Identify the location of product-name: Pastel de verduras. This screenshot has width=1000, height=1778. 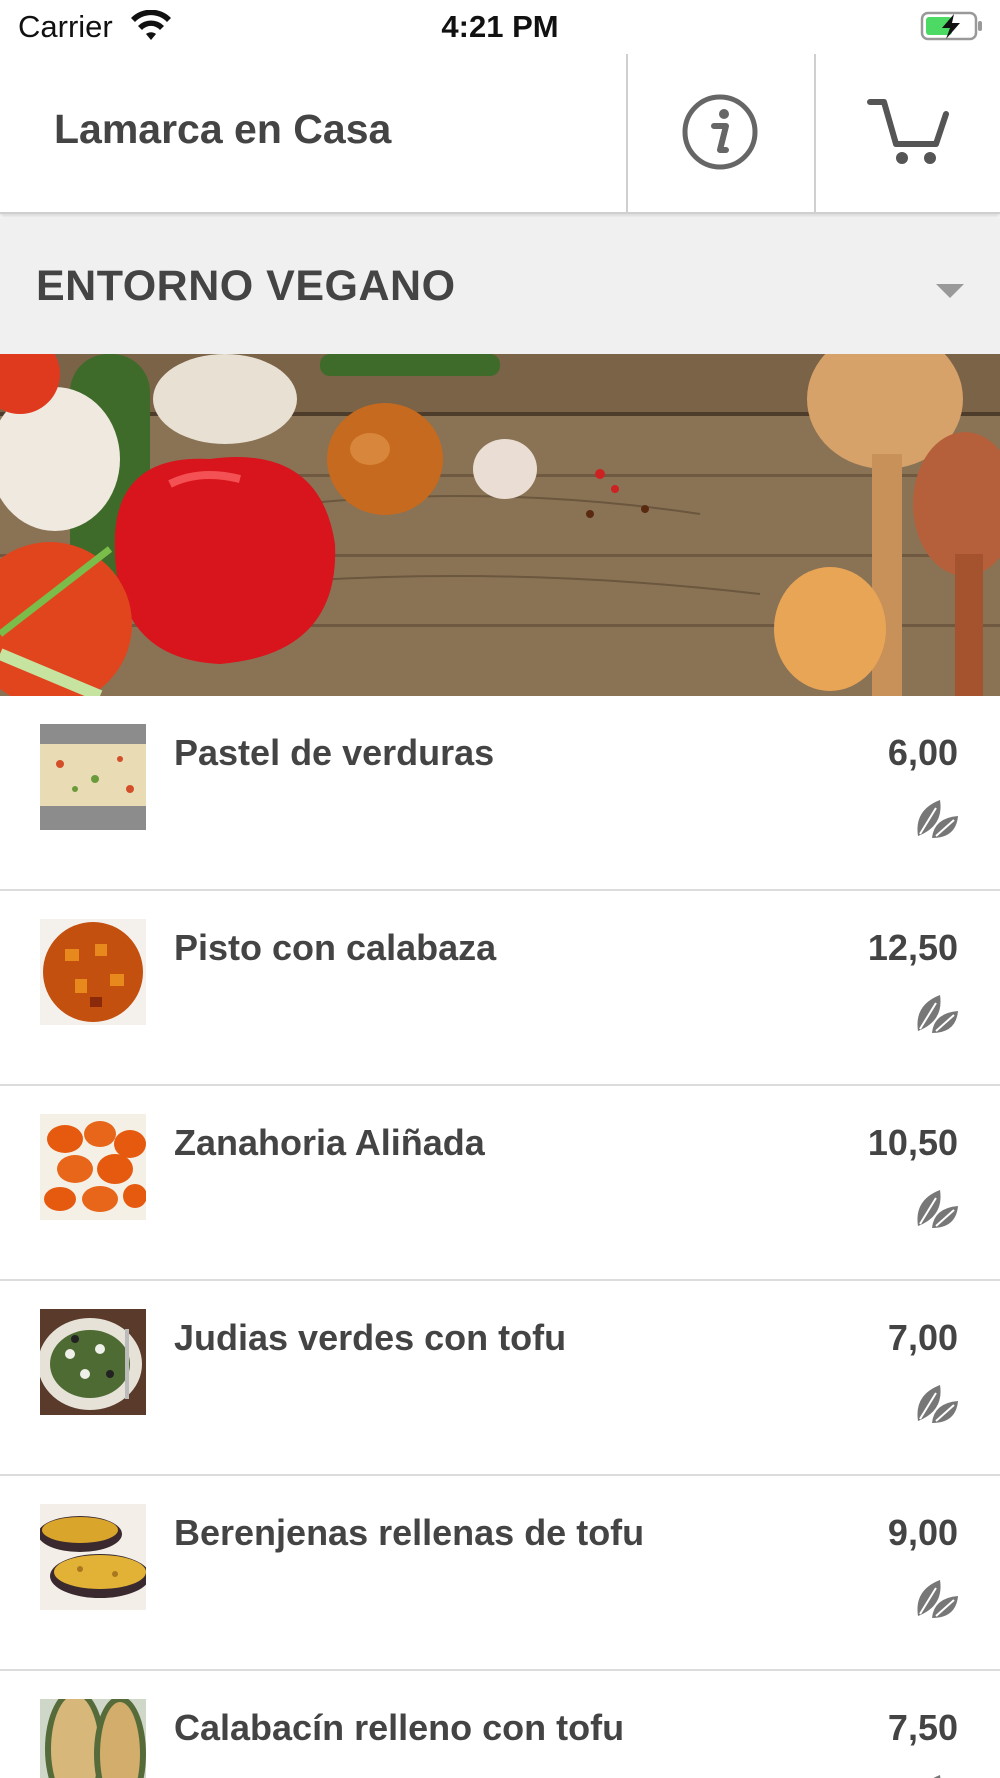
(334, 752).